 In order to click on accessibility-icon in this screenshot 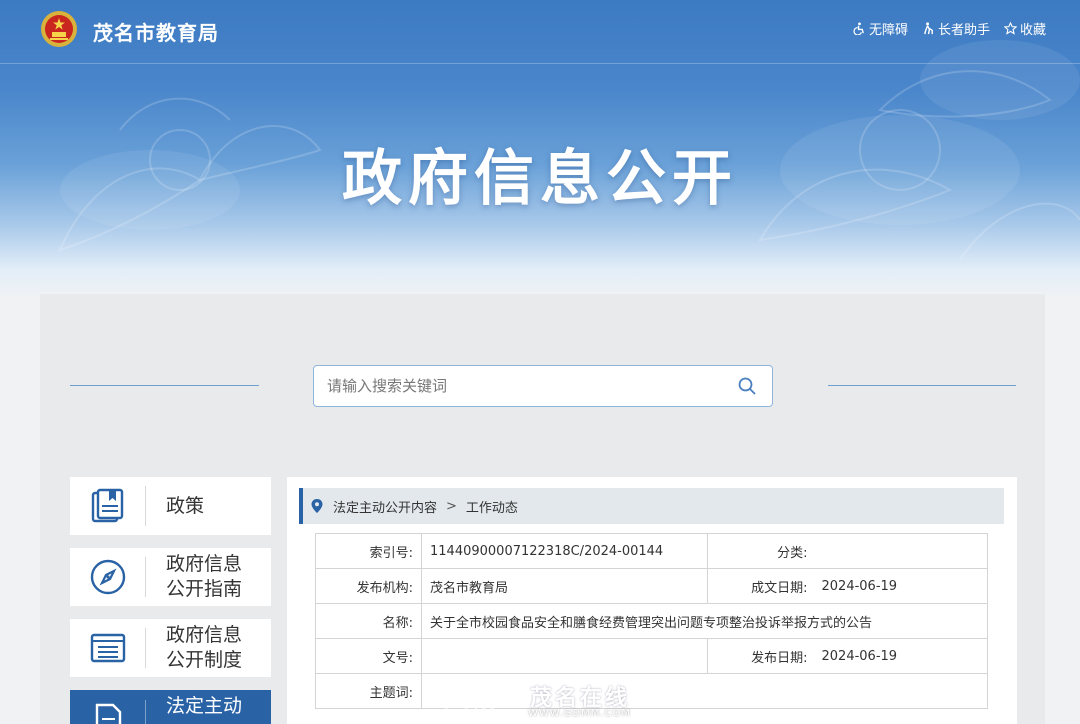, I will do `click(858, 28)`.